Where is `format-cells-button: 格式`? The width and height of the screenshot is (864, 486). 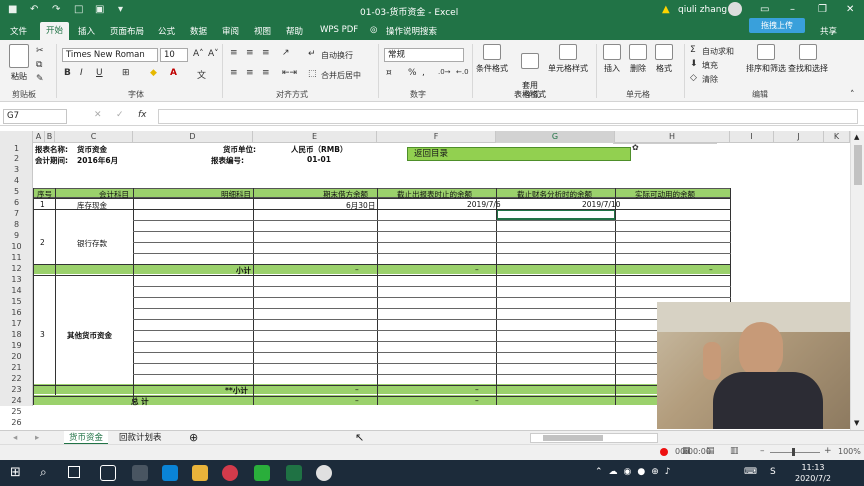 format-cells-button: 格式 is located at coordinates (664, 59).